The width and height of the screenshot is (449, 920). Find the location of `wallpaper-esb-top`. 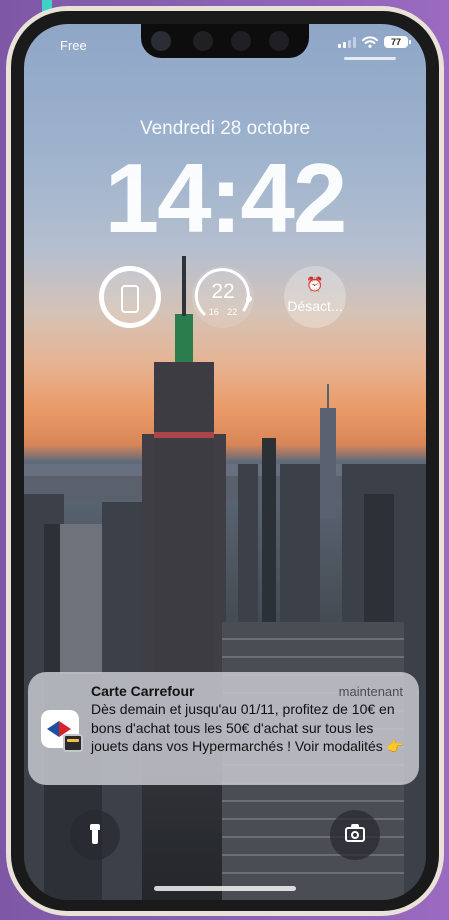

wallpaper-esb-top is located at coordinates (184, 338).